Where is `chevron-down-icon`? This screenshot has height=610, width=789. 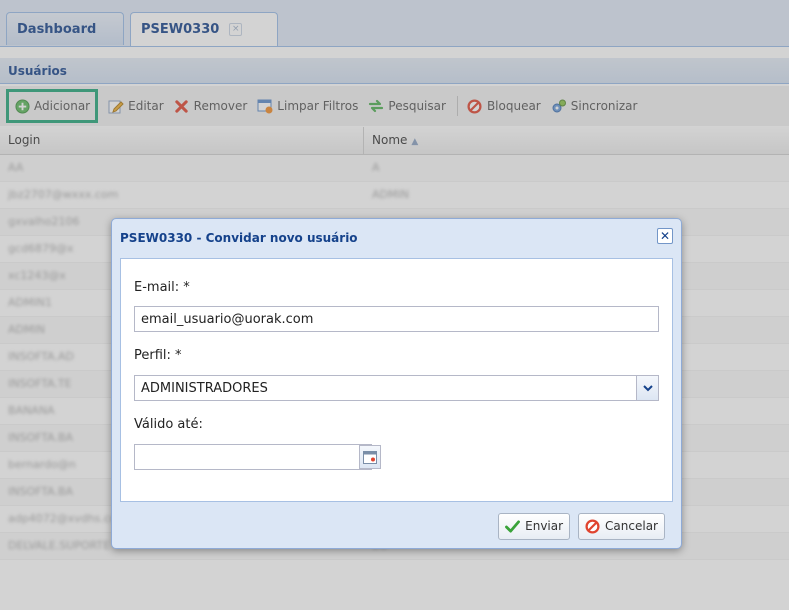
chevron-down-icon is located at coordinates (647, 388).